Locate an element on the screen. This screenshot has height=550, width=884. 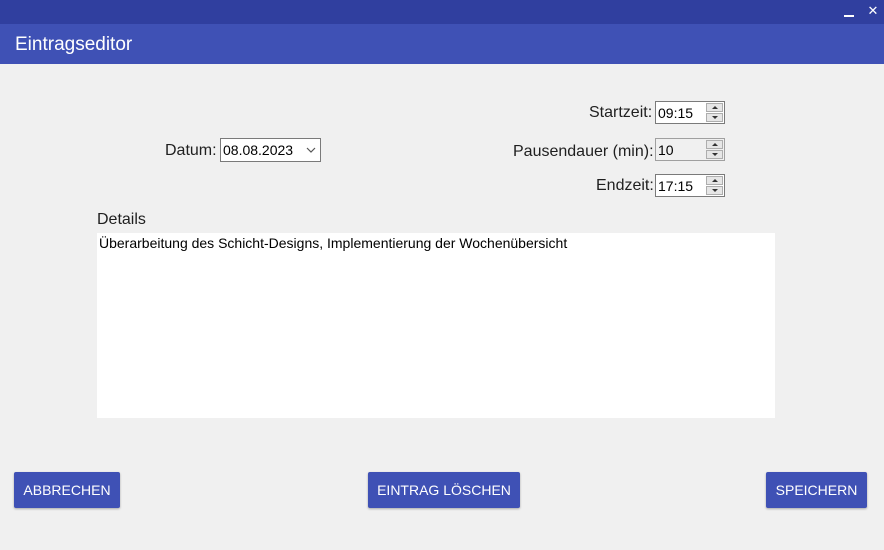
app-header: Eintragseditor is located at coordinates (442, 44).